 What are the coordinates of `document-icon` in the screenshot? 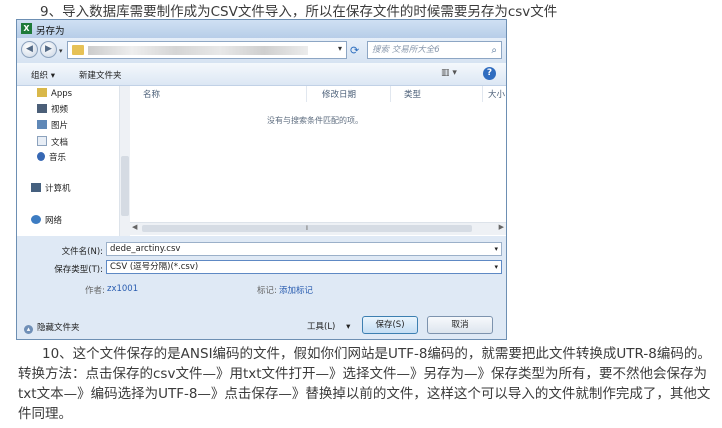 It's located at (42, 141).